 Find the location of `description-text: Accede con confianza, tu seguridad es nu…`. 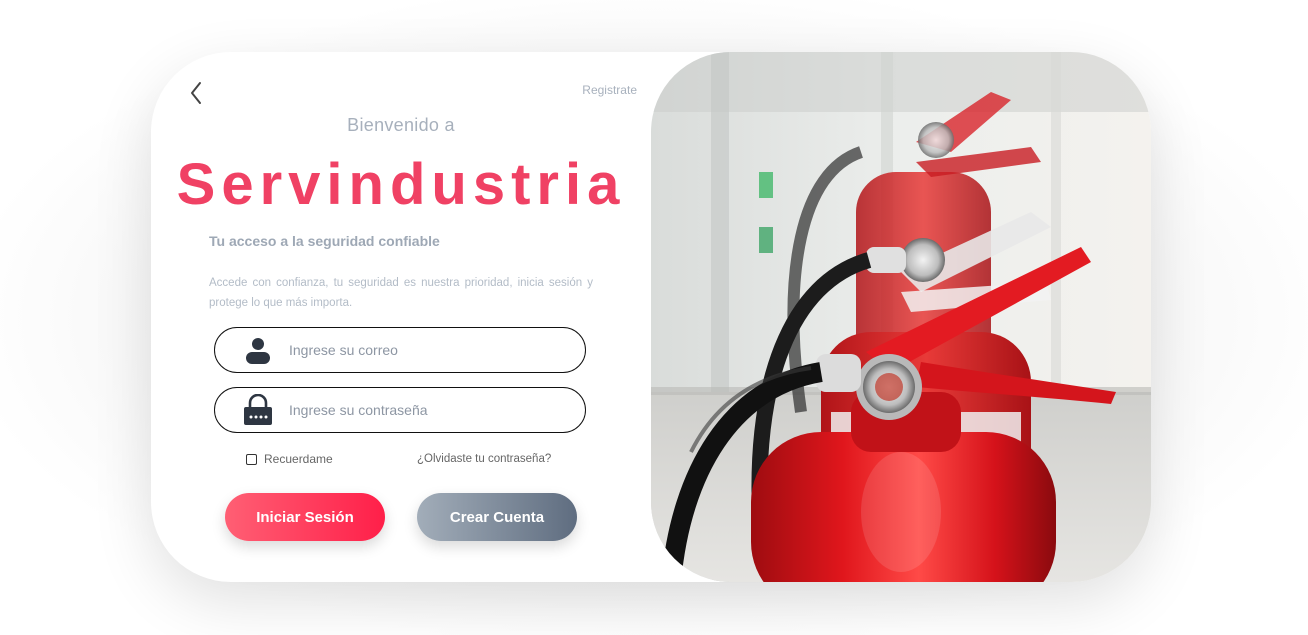

description-text: Accede con confianza, tu seguridad es nu… is located at coordinates (401, 293).